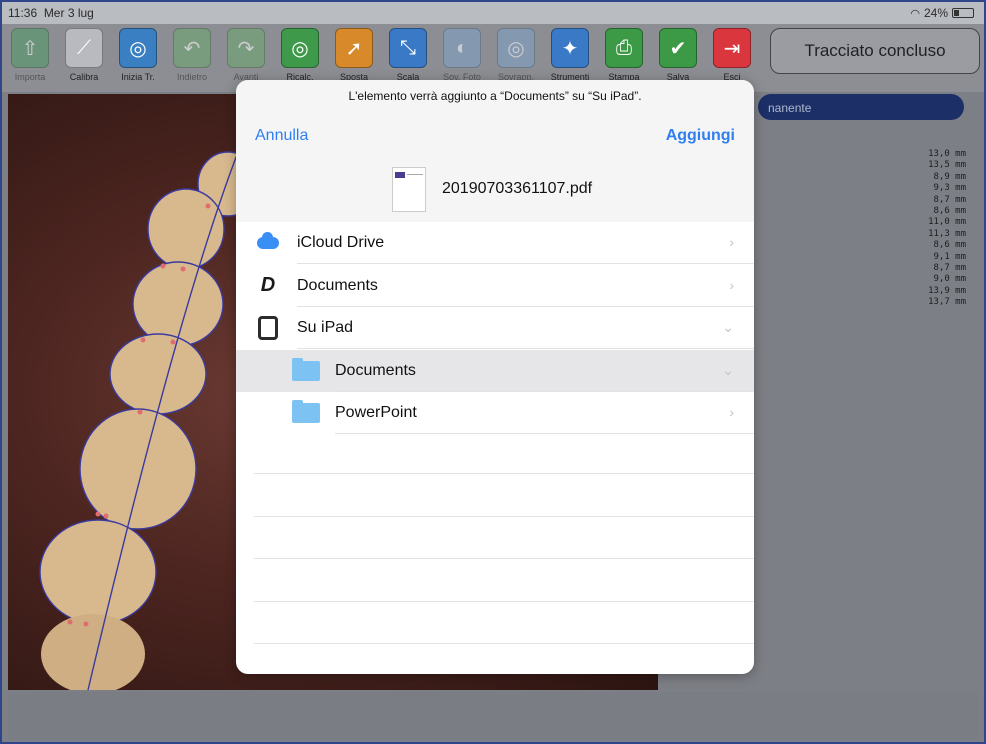 This screenshot has width=986, height=744. I want to click on status-right: ◠ 24%, so click(942, 13).